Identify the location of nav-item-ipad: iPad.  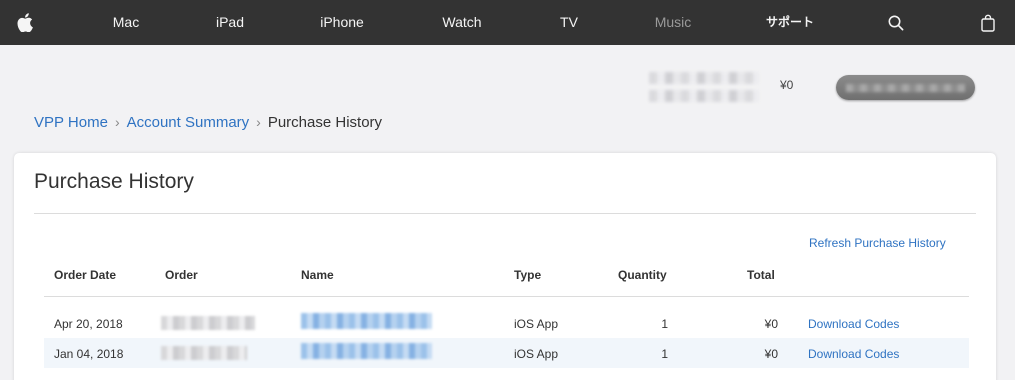
(230, 22).